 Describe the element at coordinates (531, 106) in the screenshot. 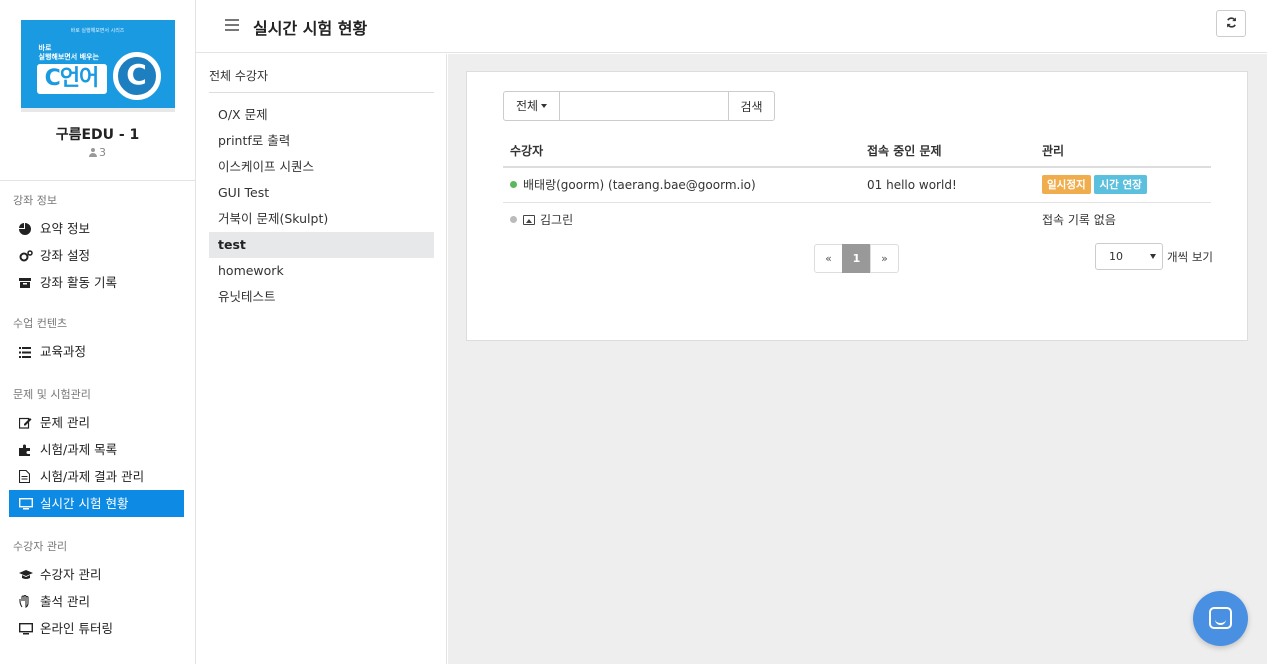

I see `filter-dropdown: 전체` at that location.